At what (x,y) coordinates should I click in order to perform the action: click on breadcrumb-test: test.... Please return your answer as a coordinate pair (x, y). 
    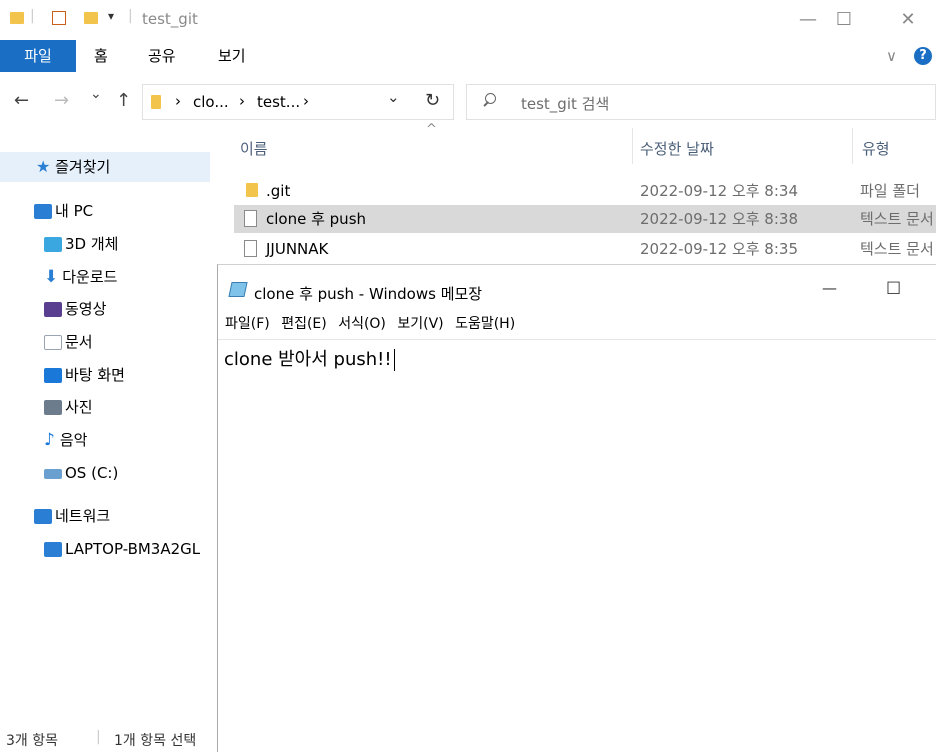
    Looking at the image, I should click on (278, 102).